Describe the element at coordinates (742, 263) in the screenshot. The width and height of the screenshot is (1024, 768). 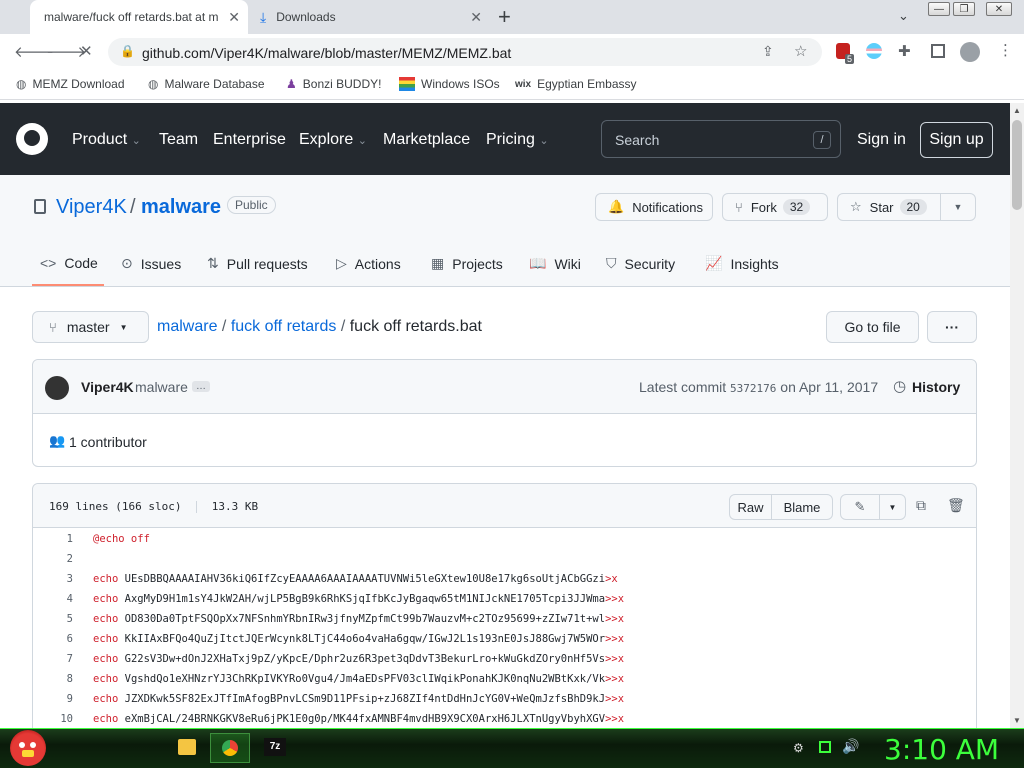
I see `tab-insights: 📈 Insights` at that location.